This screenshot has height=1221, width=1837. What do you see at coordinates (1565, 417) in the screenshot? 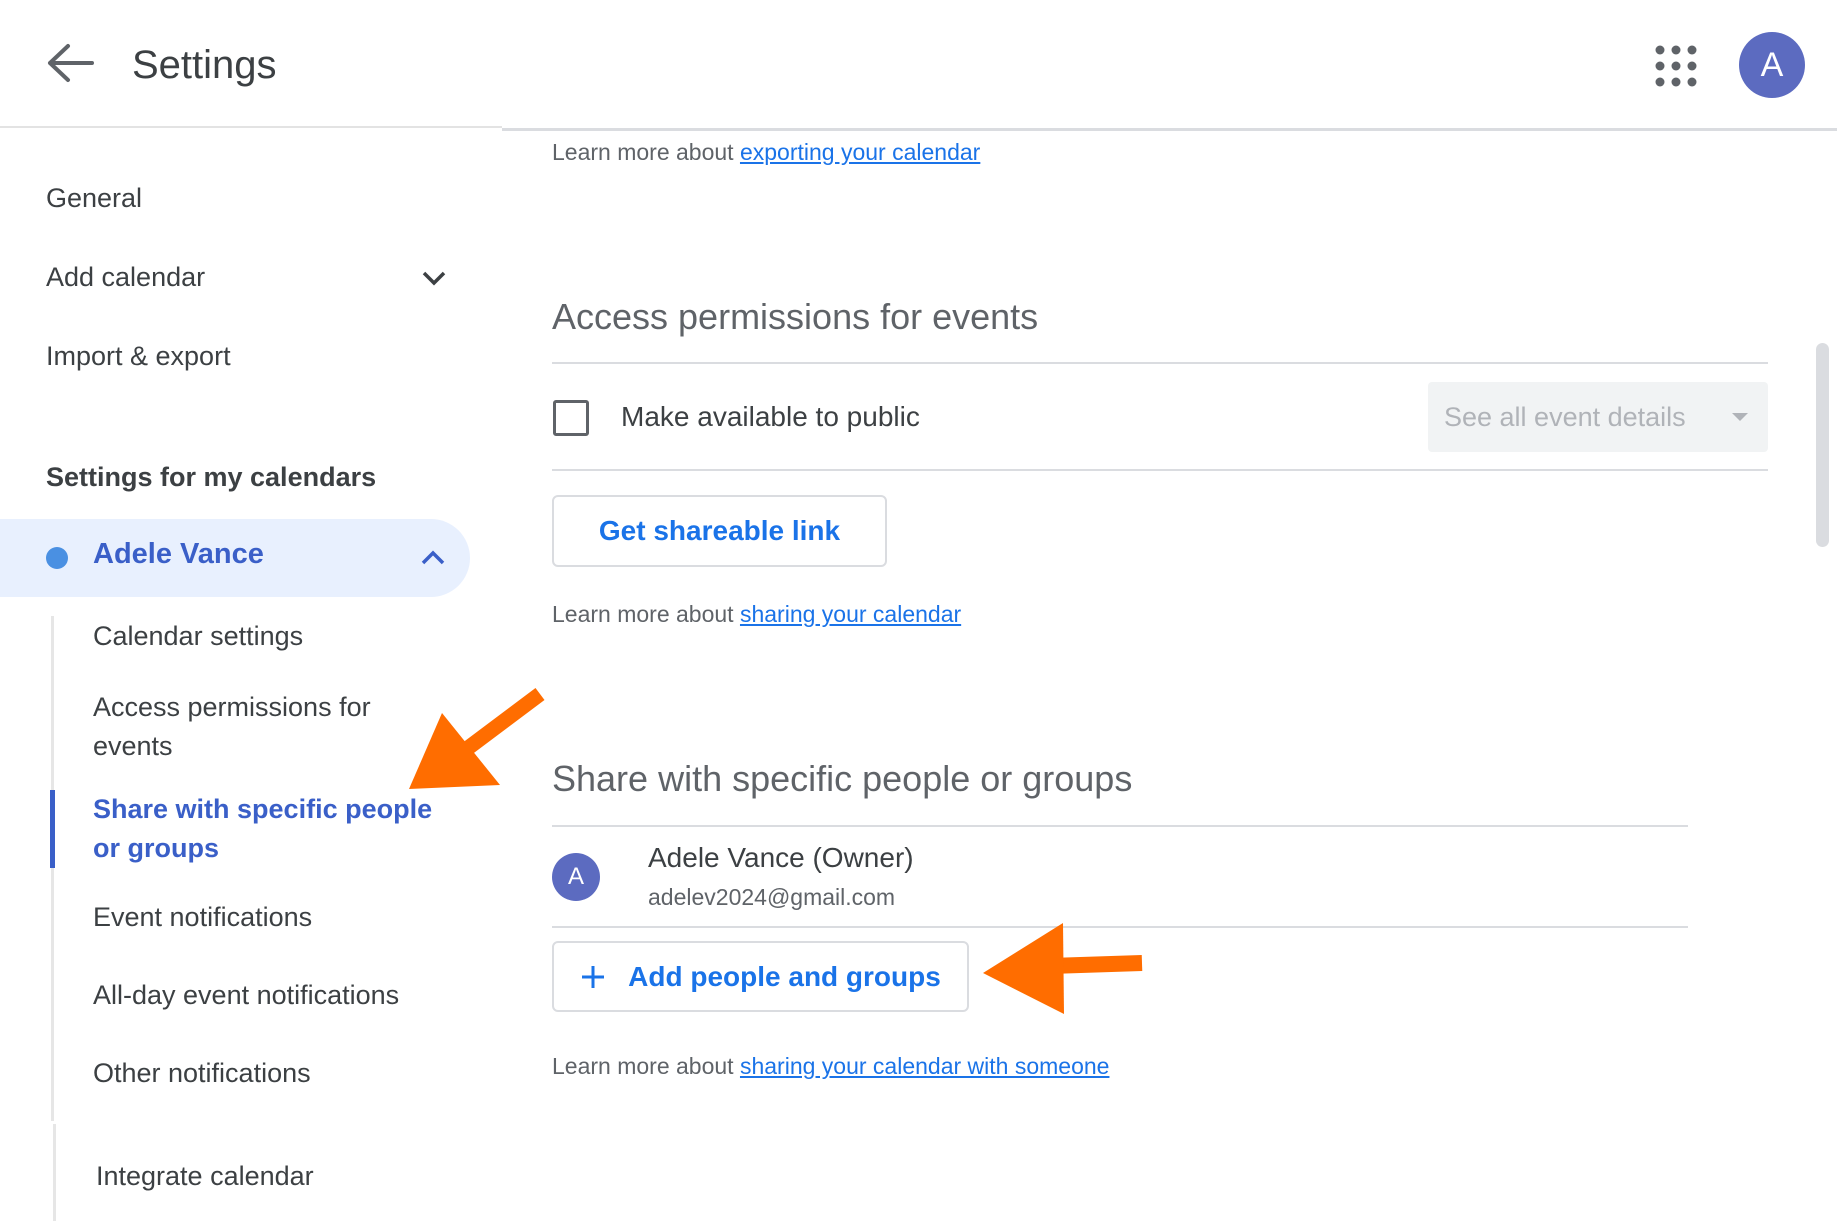
I see `event-details-select-value: See all event details` at bounding box center [1565, 417].